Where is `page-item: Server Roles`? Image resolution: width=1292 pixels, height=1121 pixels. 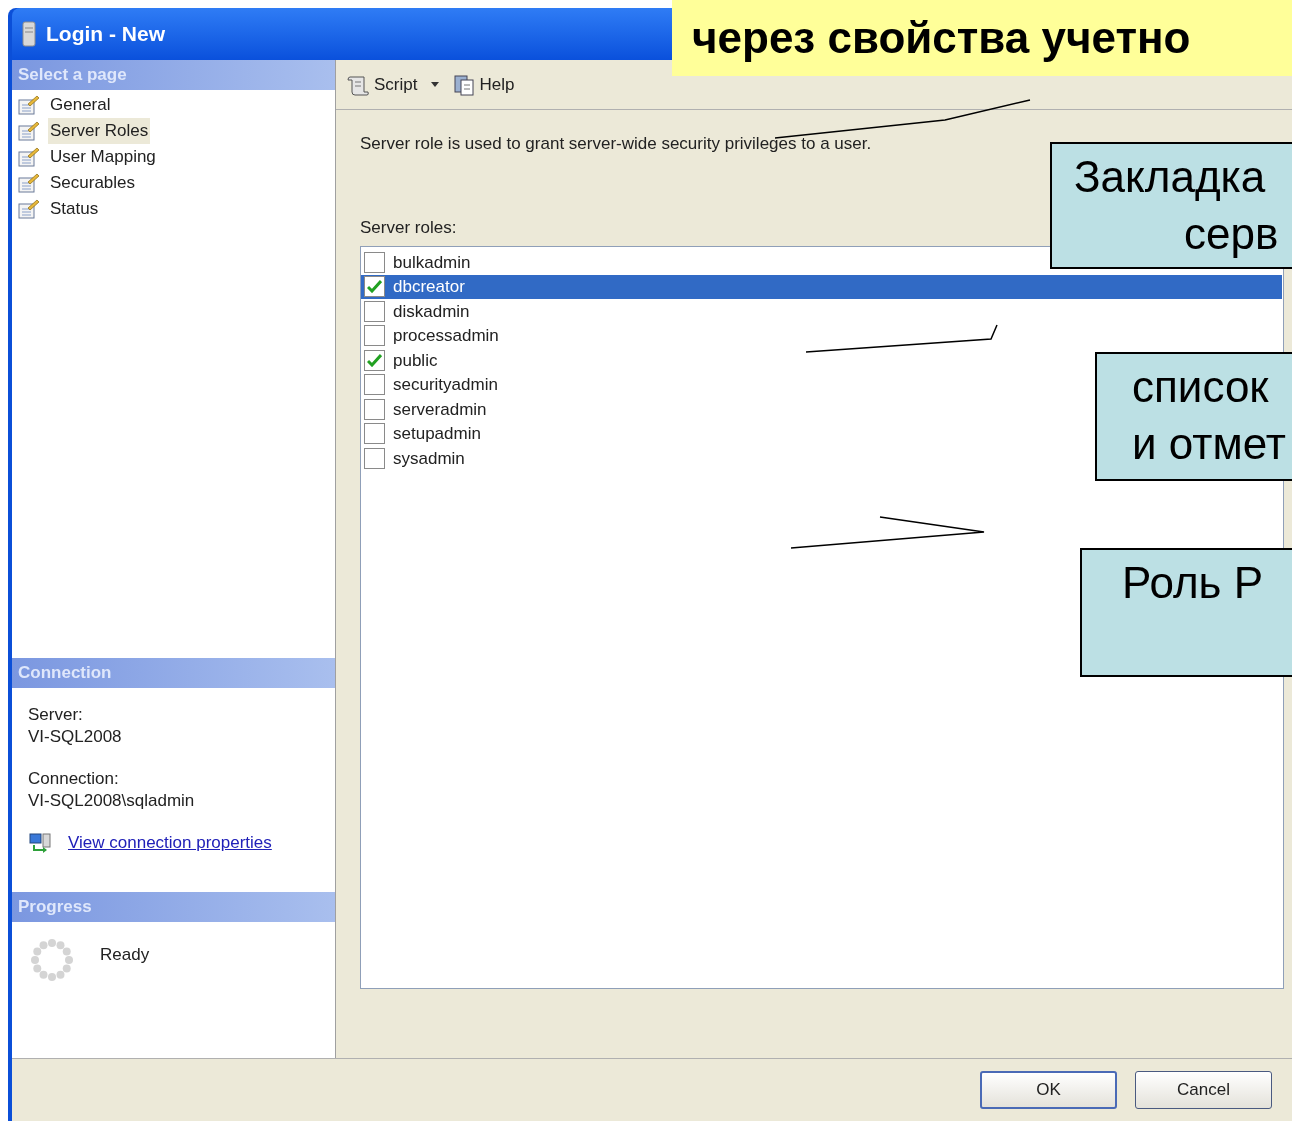
page-item: Server Roles is located at coordinates (99, 131).